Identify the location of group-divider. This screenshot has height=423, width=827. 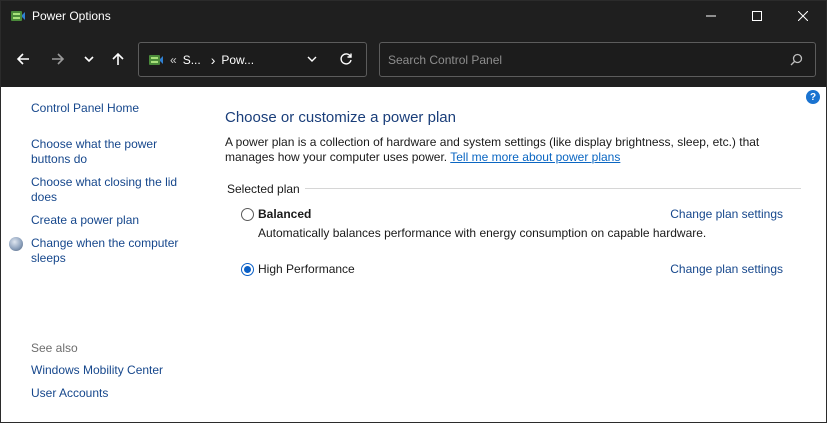
(553, 188).